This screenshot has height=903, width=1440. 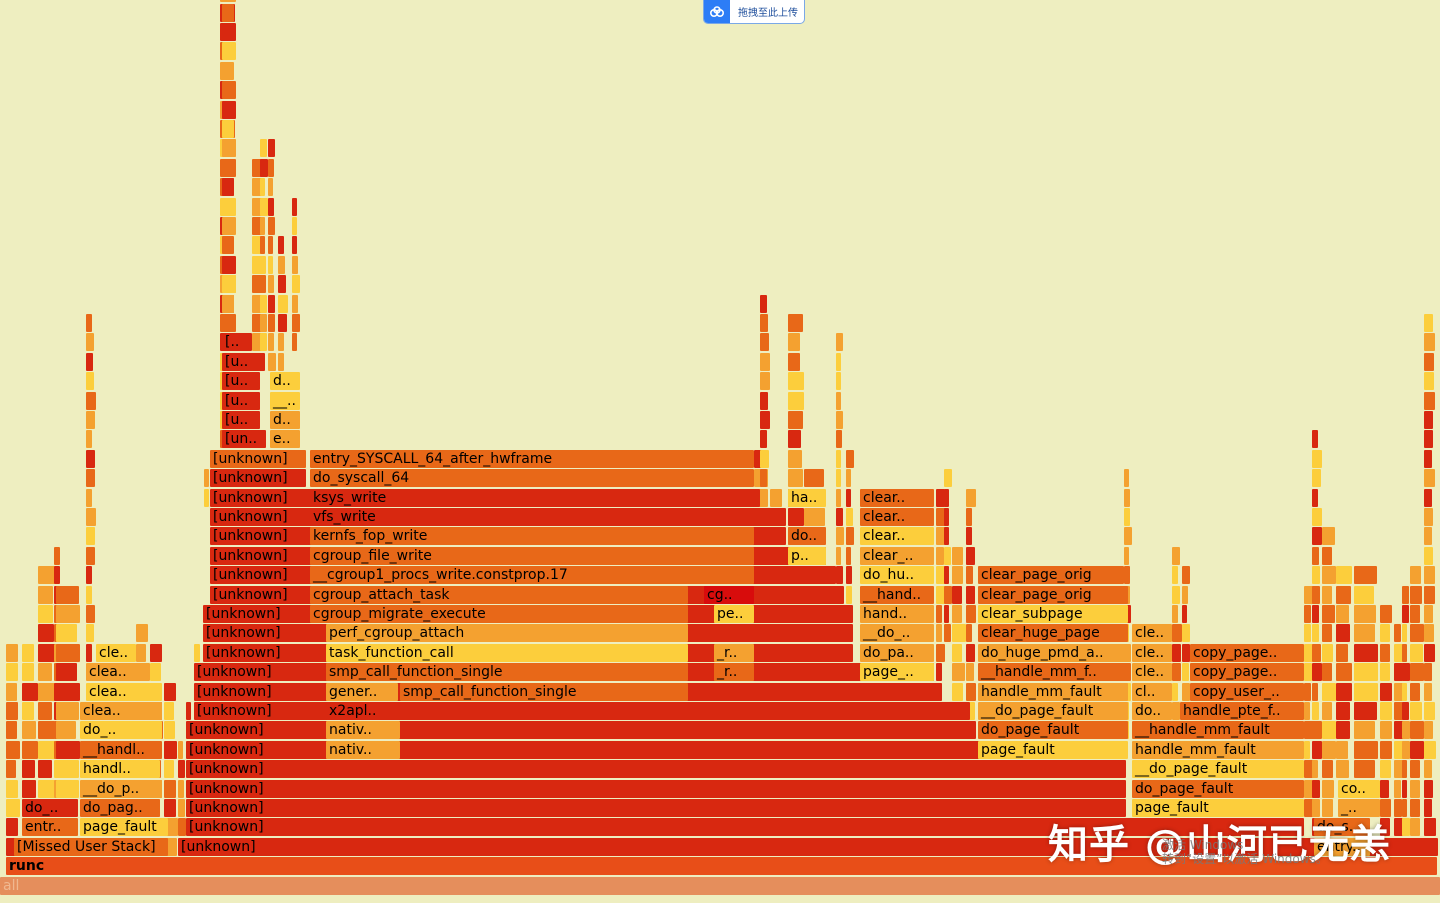 I want to click on flame-frame: perf_cgroup_attach, so click(x=507, y=633).